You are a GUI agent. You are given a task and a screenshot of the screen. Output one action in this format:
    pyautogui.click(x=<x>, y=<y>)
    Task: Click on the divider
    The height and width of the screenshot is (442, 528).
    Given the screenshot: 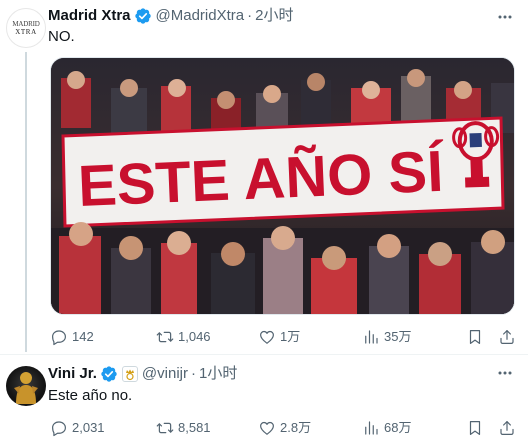 What is the action you would take?
    pyautogui.click(x=264, y=354)
    